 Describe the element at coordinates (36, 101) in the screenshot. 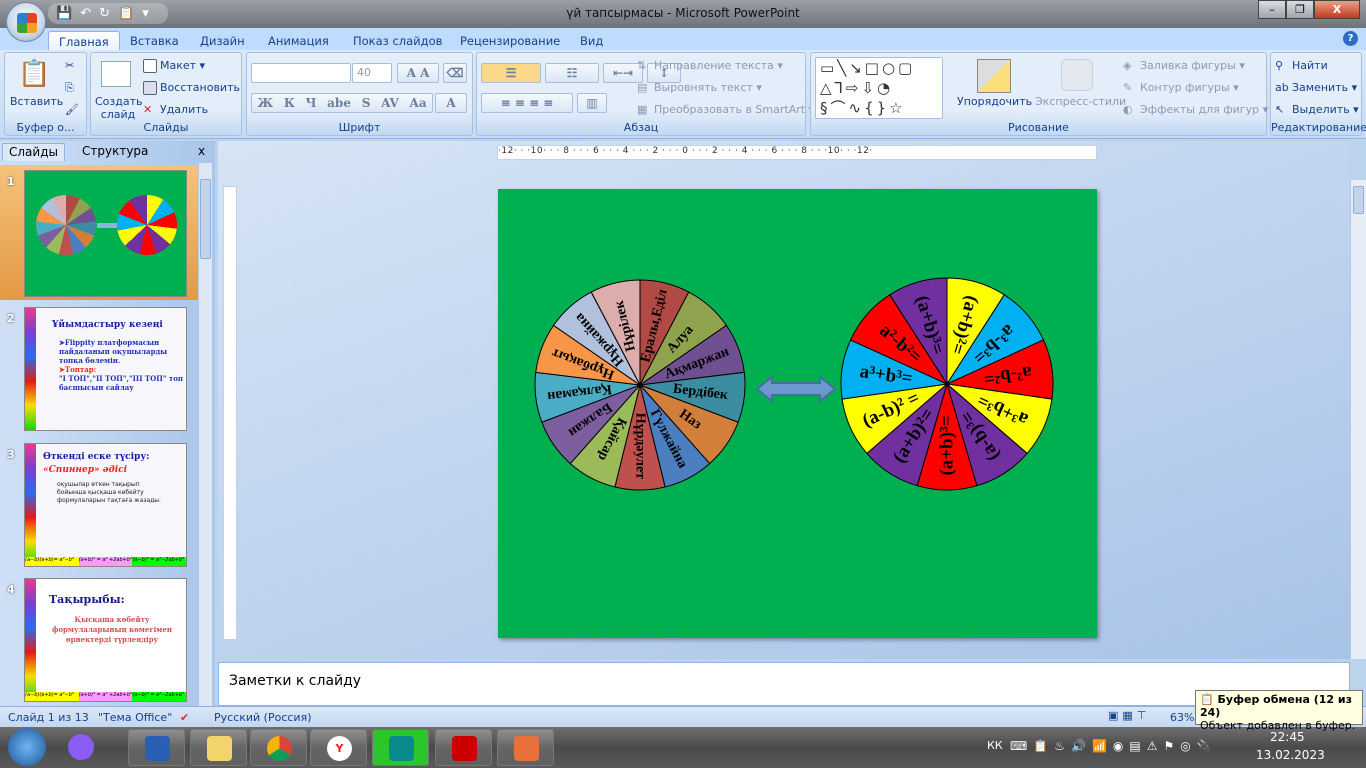

I see `paste-button: Вставить` at that location.